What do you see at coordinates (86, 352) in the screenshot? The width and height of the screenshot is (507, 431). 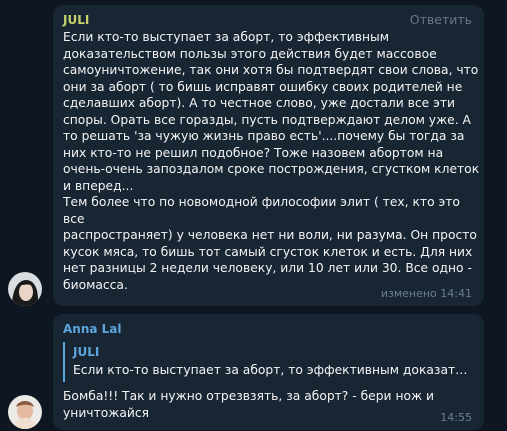 I see `quote-author: JULI` at bounding box center [86, 352].